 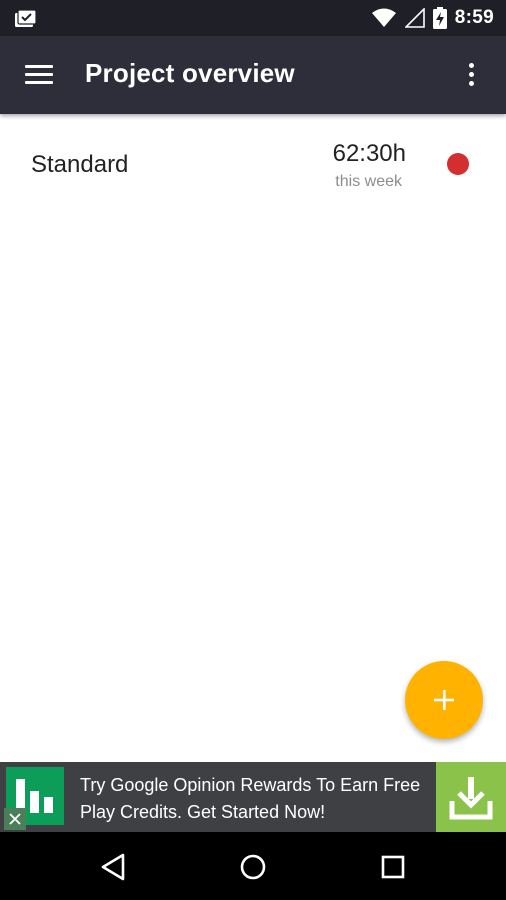 I want to click on wifi-icon, so click(x=383, y=17).